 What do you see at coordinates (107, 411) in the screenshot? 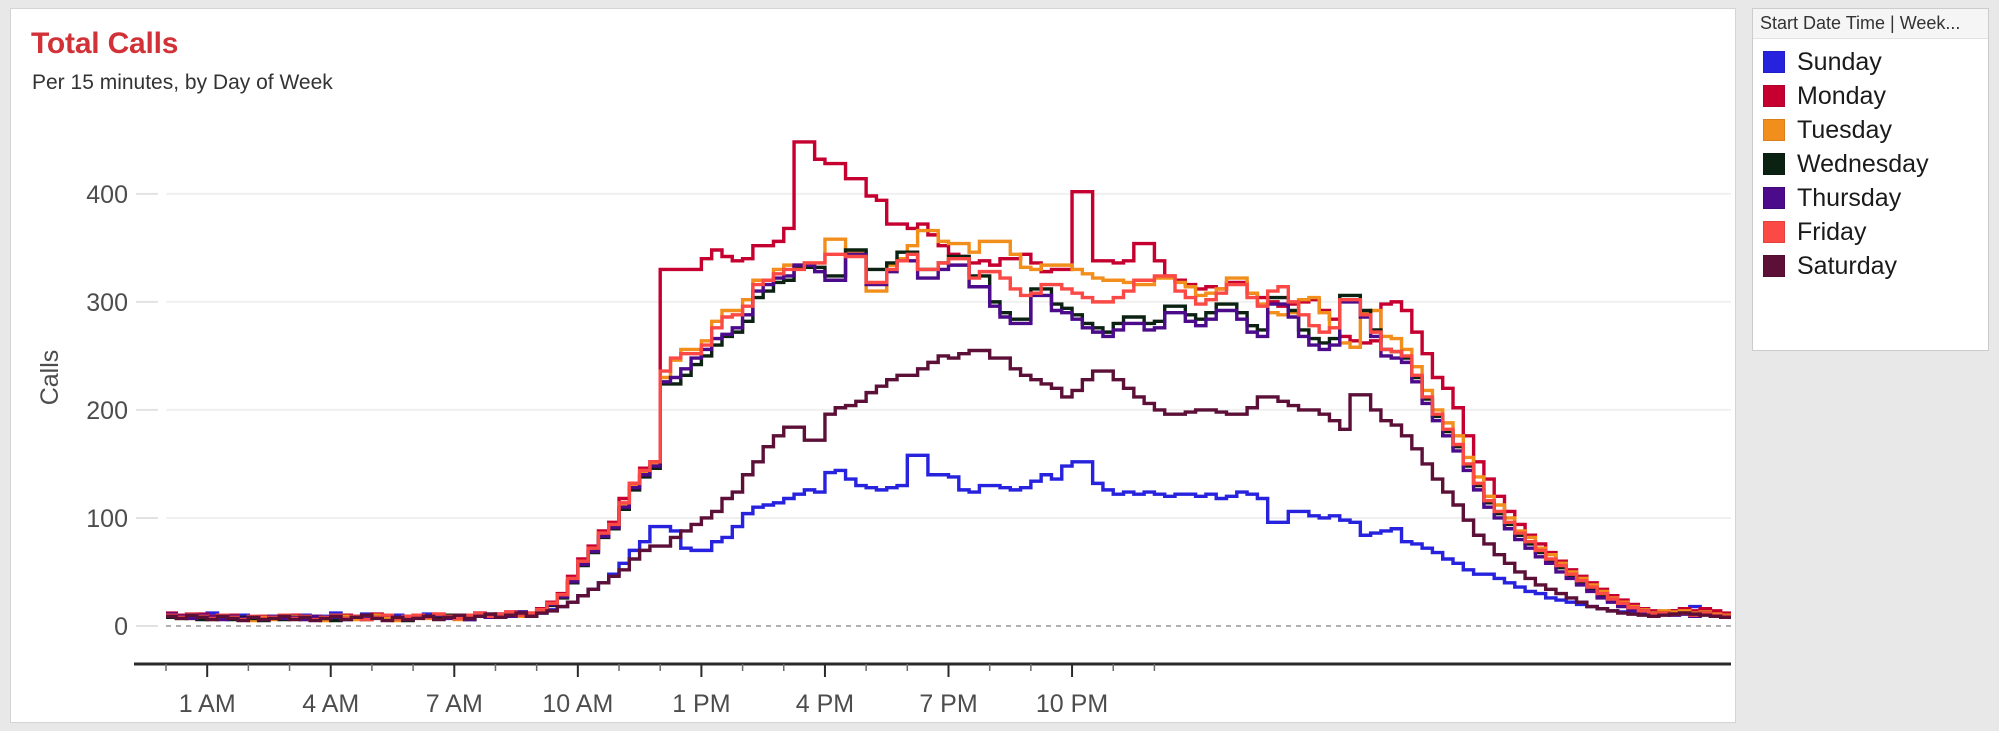
I see `svg-text: 200` at bounding box center [107, 411].